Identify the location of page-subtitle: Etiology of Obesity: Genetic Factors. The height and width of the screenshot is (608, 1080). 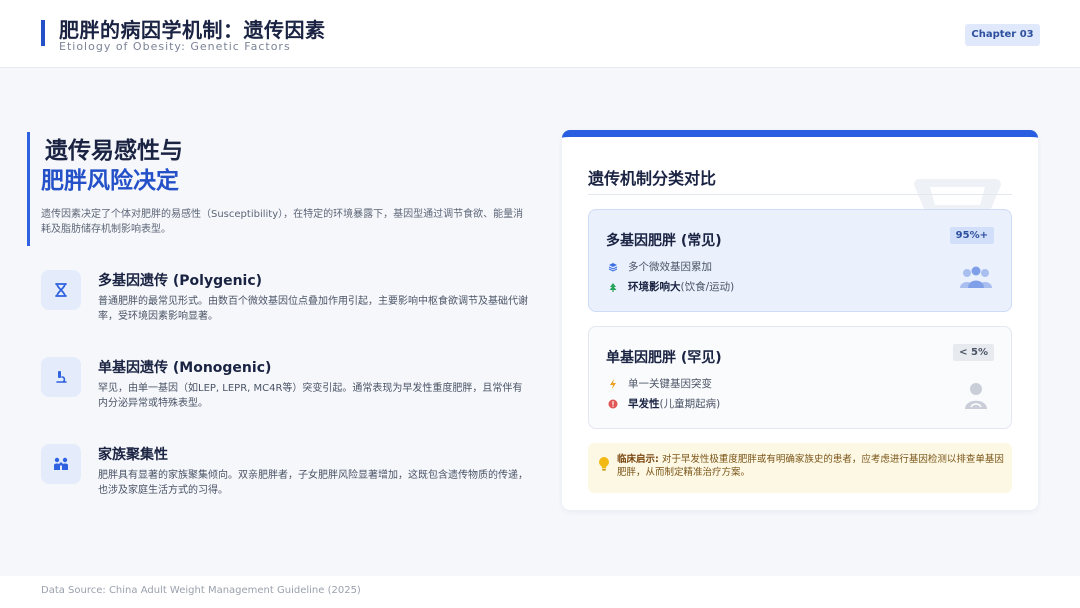
(175, 46).